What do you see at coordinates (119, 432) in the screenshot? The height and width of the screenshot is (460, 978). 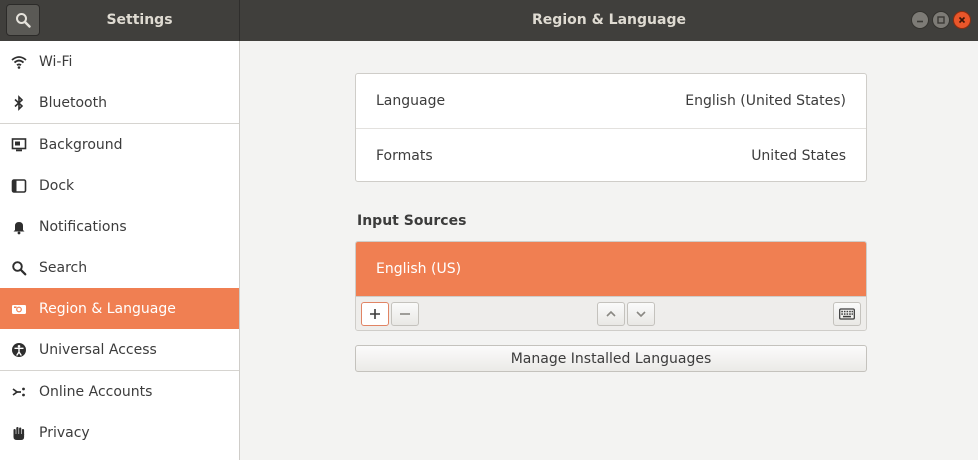 I see `sidebar-item-privacy: Privacy` at bounding box center [119, 432].